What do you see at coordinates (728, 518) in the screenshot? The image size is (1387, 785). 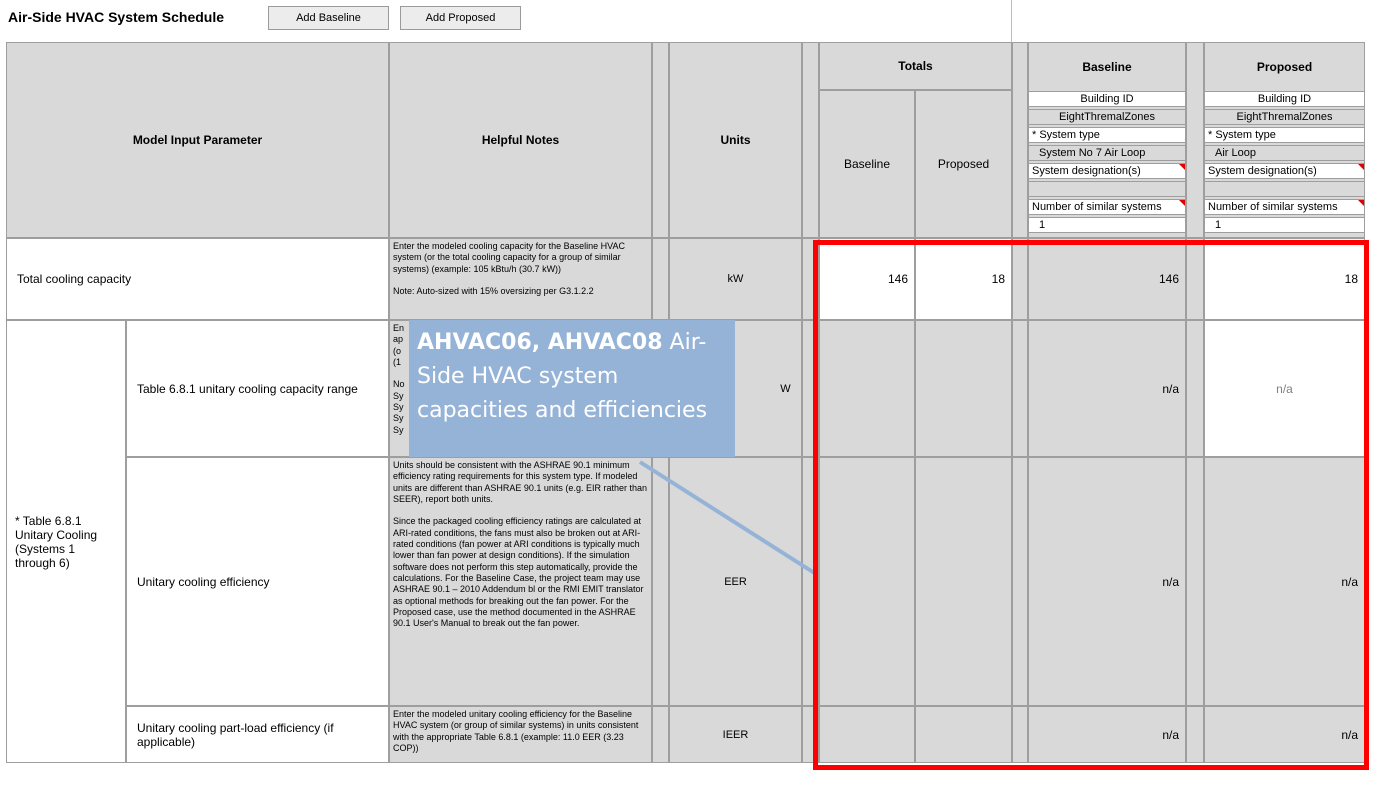 I see `connector-line` at bounding box center [728, 518].